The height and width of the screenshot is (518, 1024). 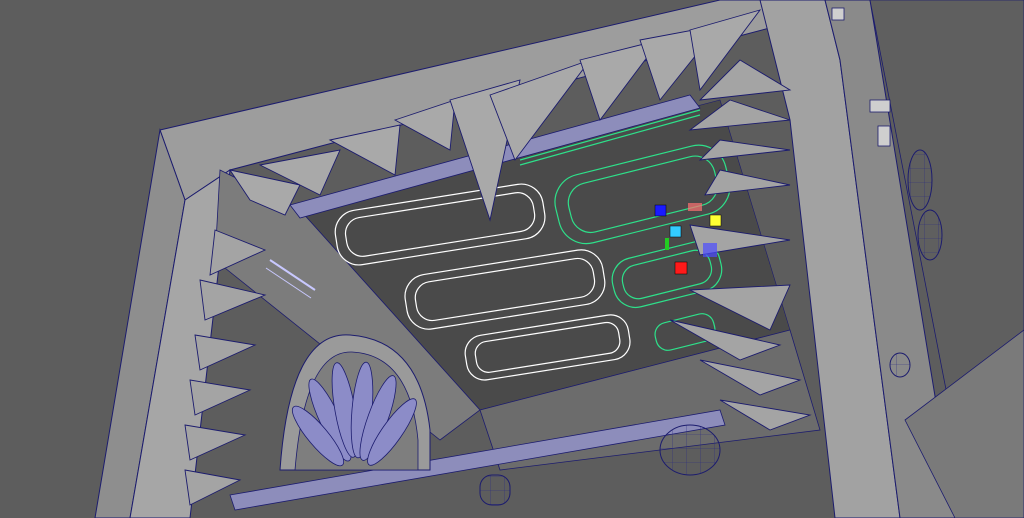 I want to click on knob-mesh, so click(x=690, y=450).